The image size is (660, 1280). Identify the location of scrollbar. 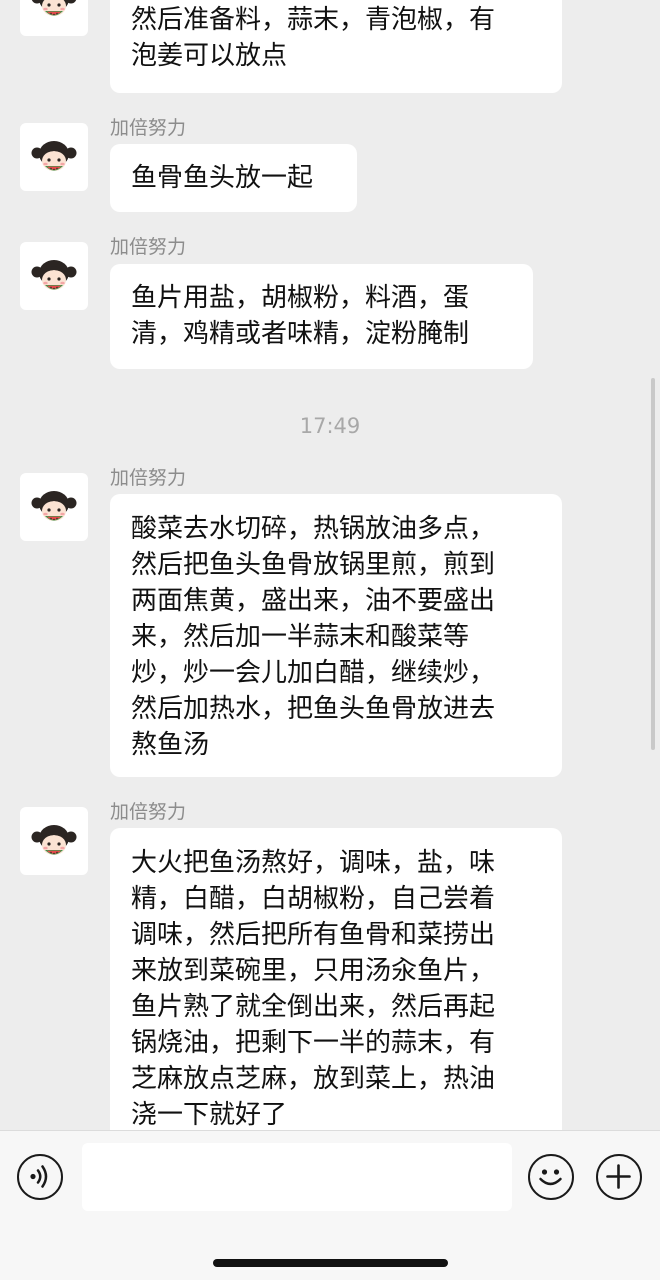
(653, 564).